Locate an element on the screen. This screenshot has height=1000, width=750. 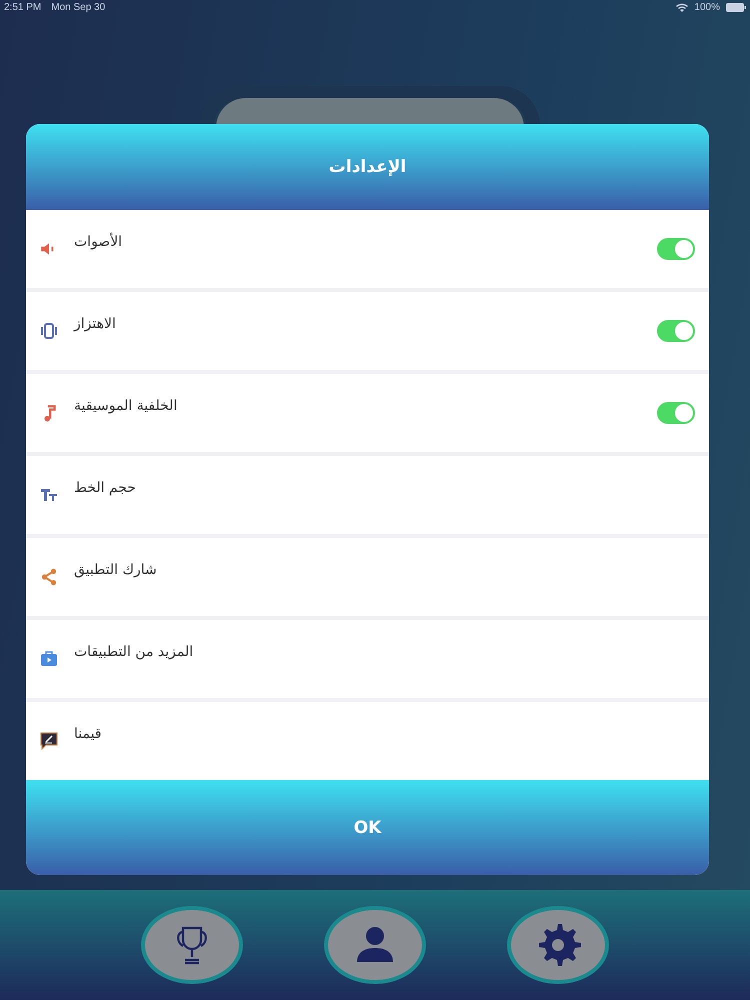
setting-label: المزيد من التطبيقات is located at coordinates (134, 652).